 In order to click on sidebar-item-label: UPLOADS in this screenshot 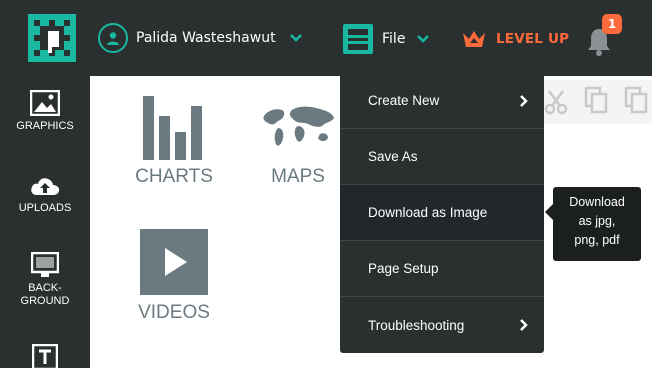, I will do `click(45, 208)`.